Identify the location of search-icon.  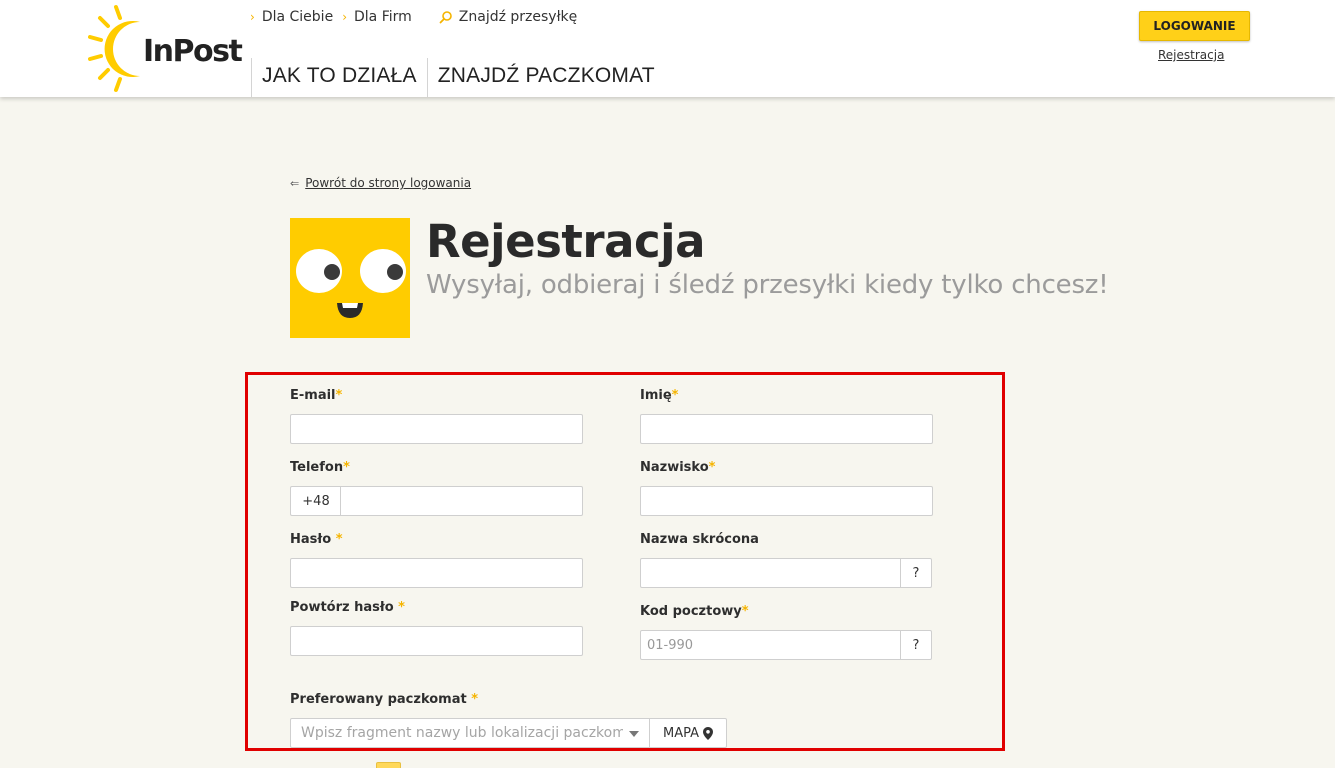
(445, 17).